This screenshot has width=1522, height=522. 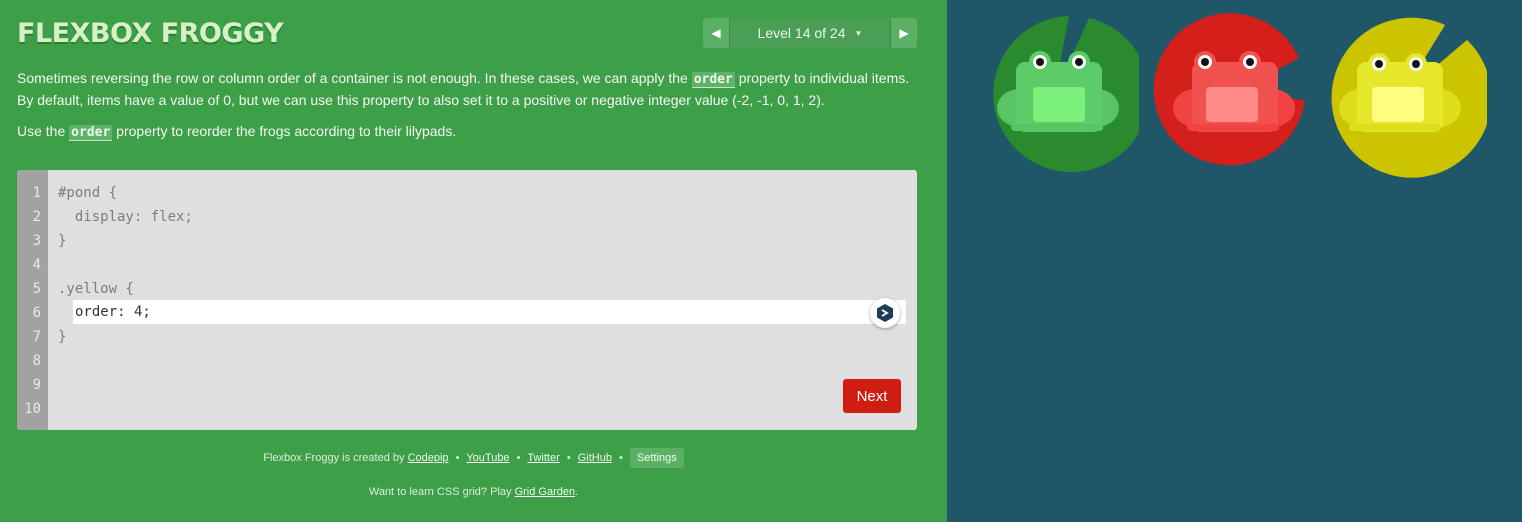 I want to click on level-navigator: ◀ Level 14 of 24 ▼ ▶, so click(x=810, y=33).